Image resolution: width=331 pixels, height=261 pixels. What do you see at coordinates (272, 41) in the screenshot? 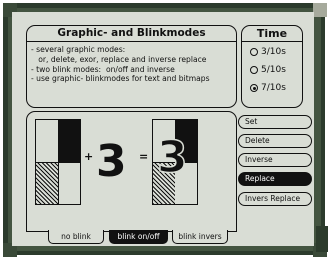
I see `time-divider` at bounding box center [272, 41].